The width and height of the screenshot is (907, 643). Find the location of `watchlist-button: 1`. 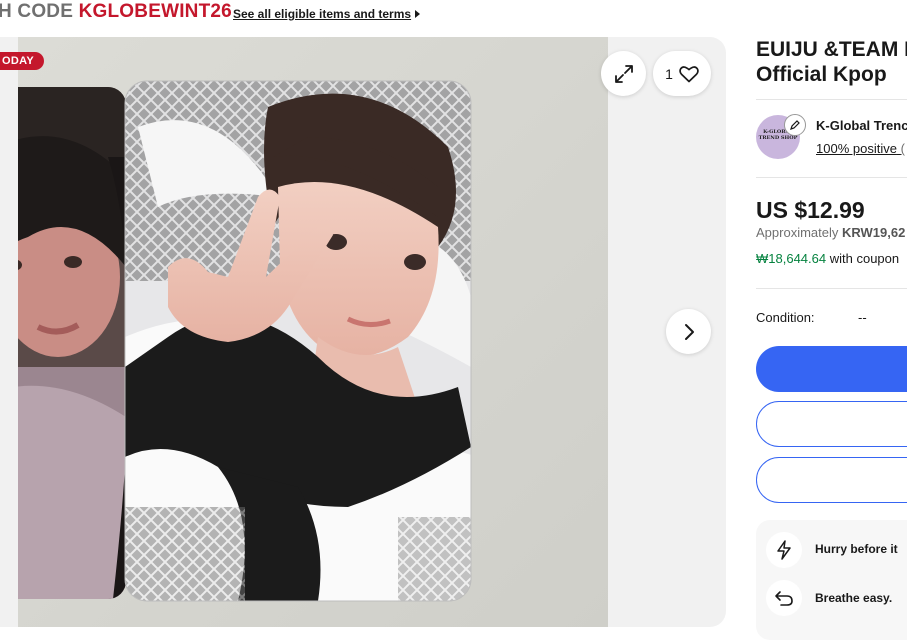

watchlist-button: 1 is located at coordinates (682, 73).